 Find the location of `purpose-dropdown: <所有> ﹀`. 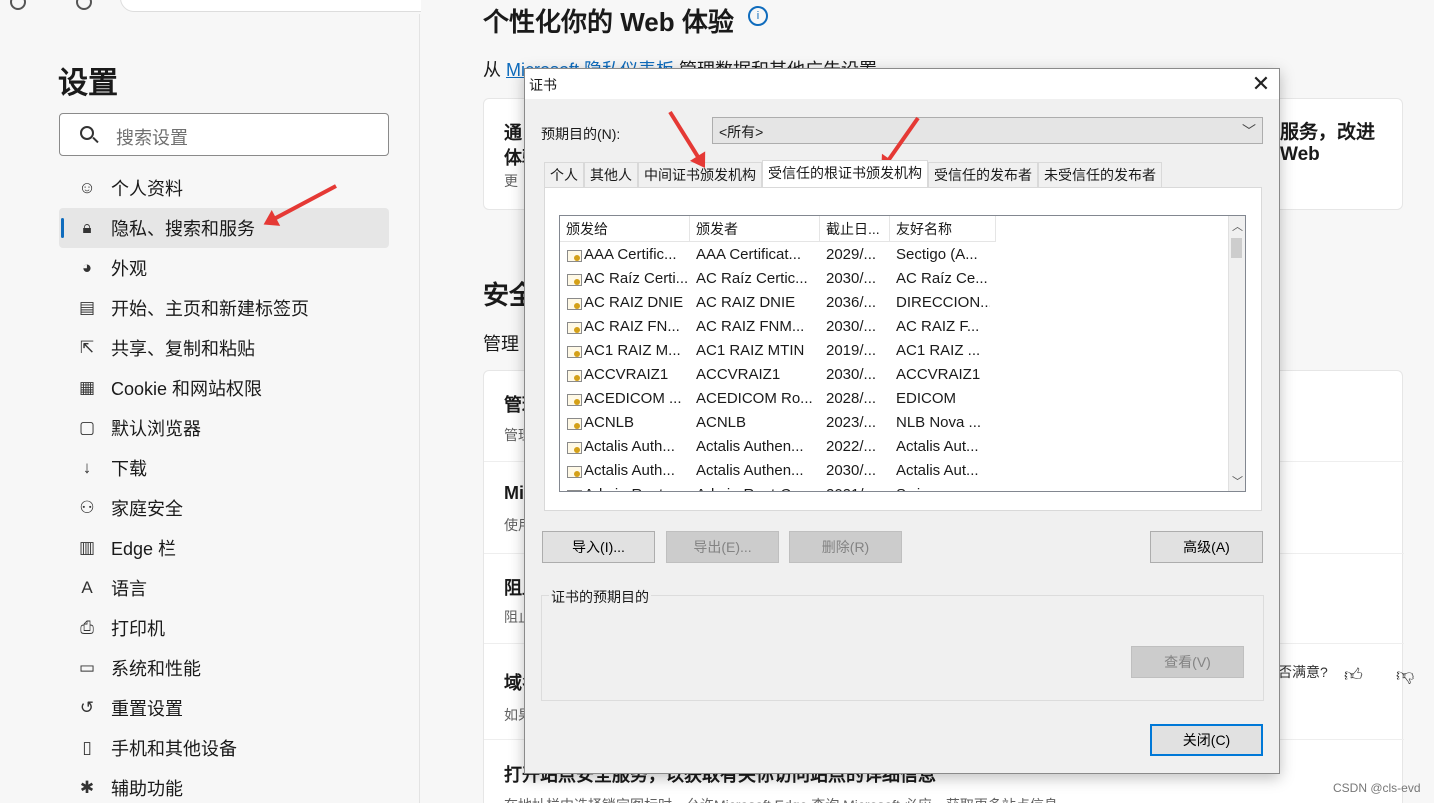

purpose-dropdown: <所有> ﹀ is located at coordinates (987, 130).